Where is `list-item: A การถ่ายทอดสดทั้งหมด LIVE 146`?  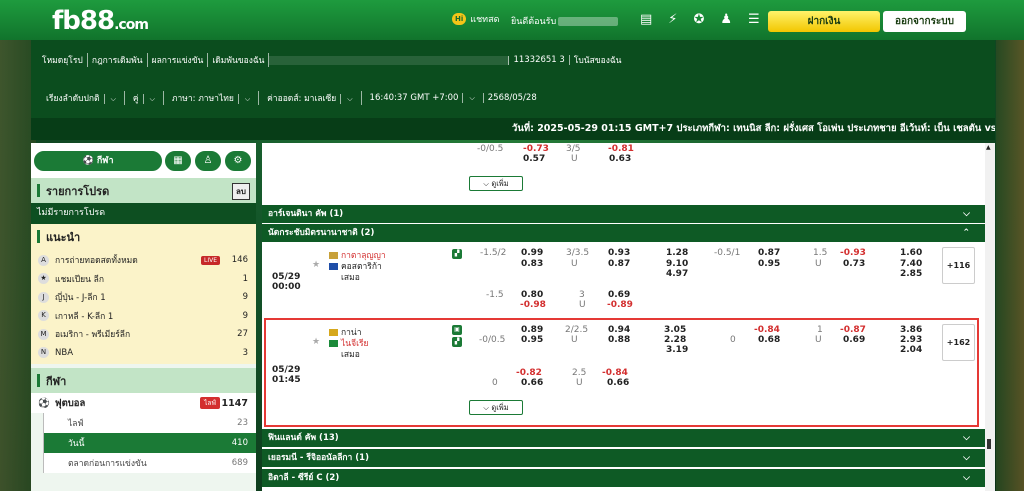 list-item: A การถ่ายทอดสดทั้งหมด LIVE 146 is located at coordinates (143, 260).